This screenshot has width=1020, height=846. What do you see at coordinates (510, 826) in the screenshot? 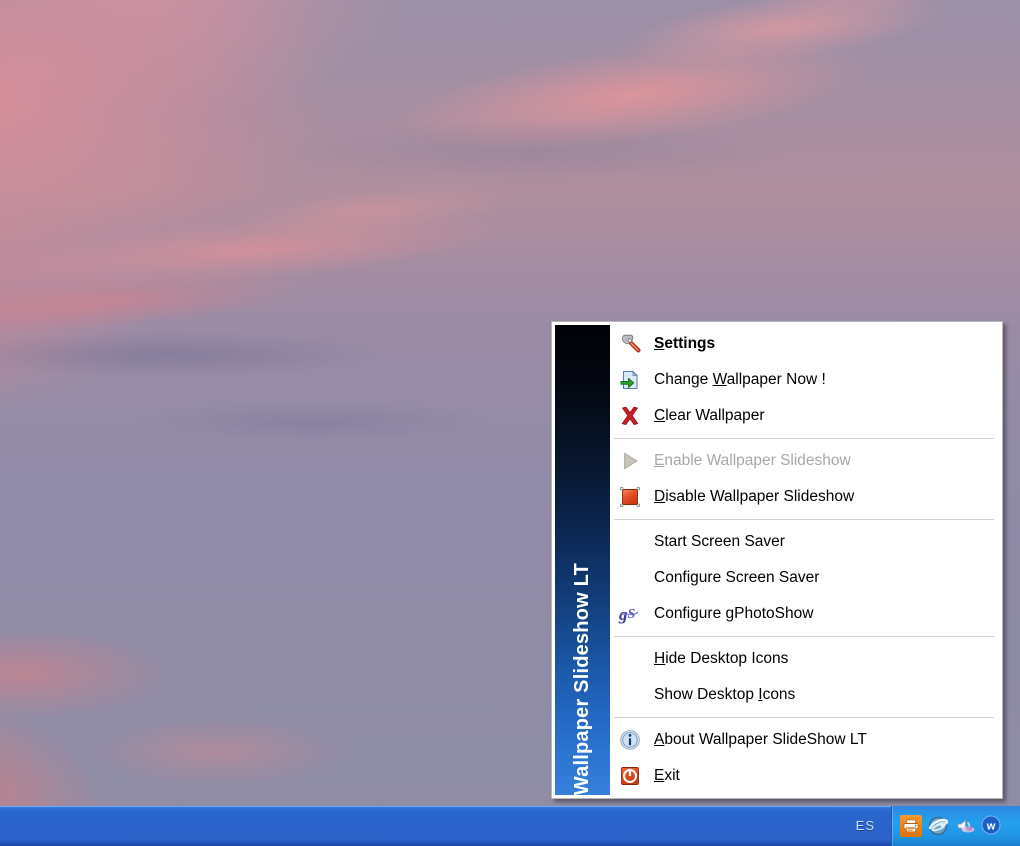
I see `taskbar: ES w` at bounding box center [510, 826].